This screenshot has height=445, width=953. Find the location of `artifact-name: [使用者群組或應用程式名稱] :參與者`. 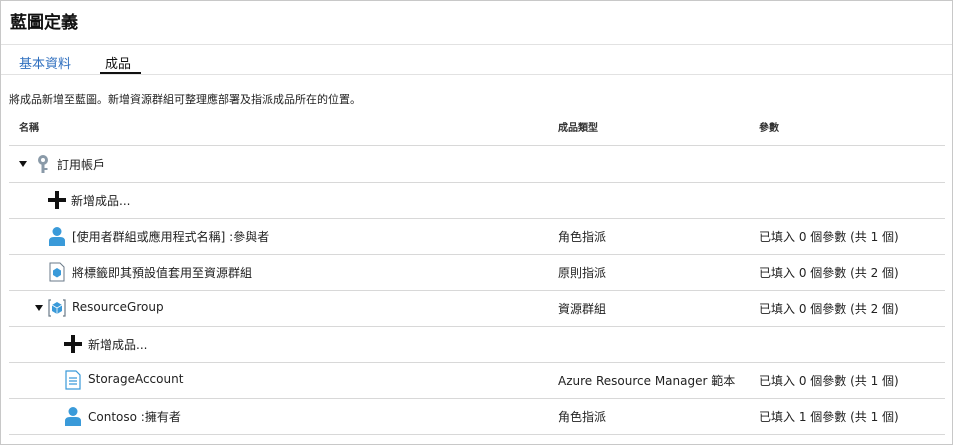

artifact-name: [使用者群組或應用程式名稱] :參與者 is located at coordinates (171, 237).